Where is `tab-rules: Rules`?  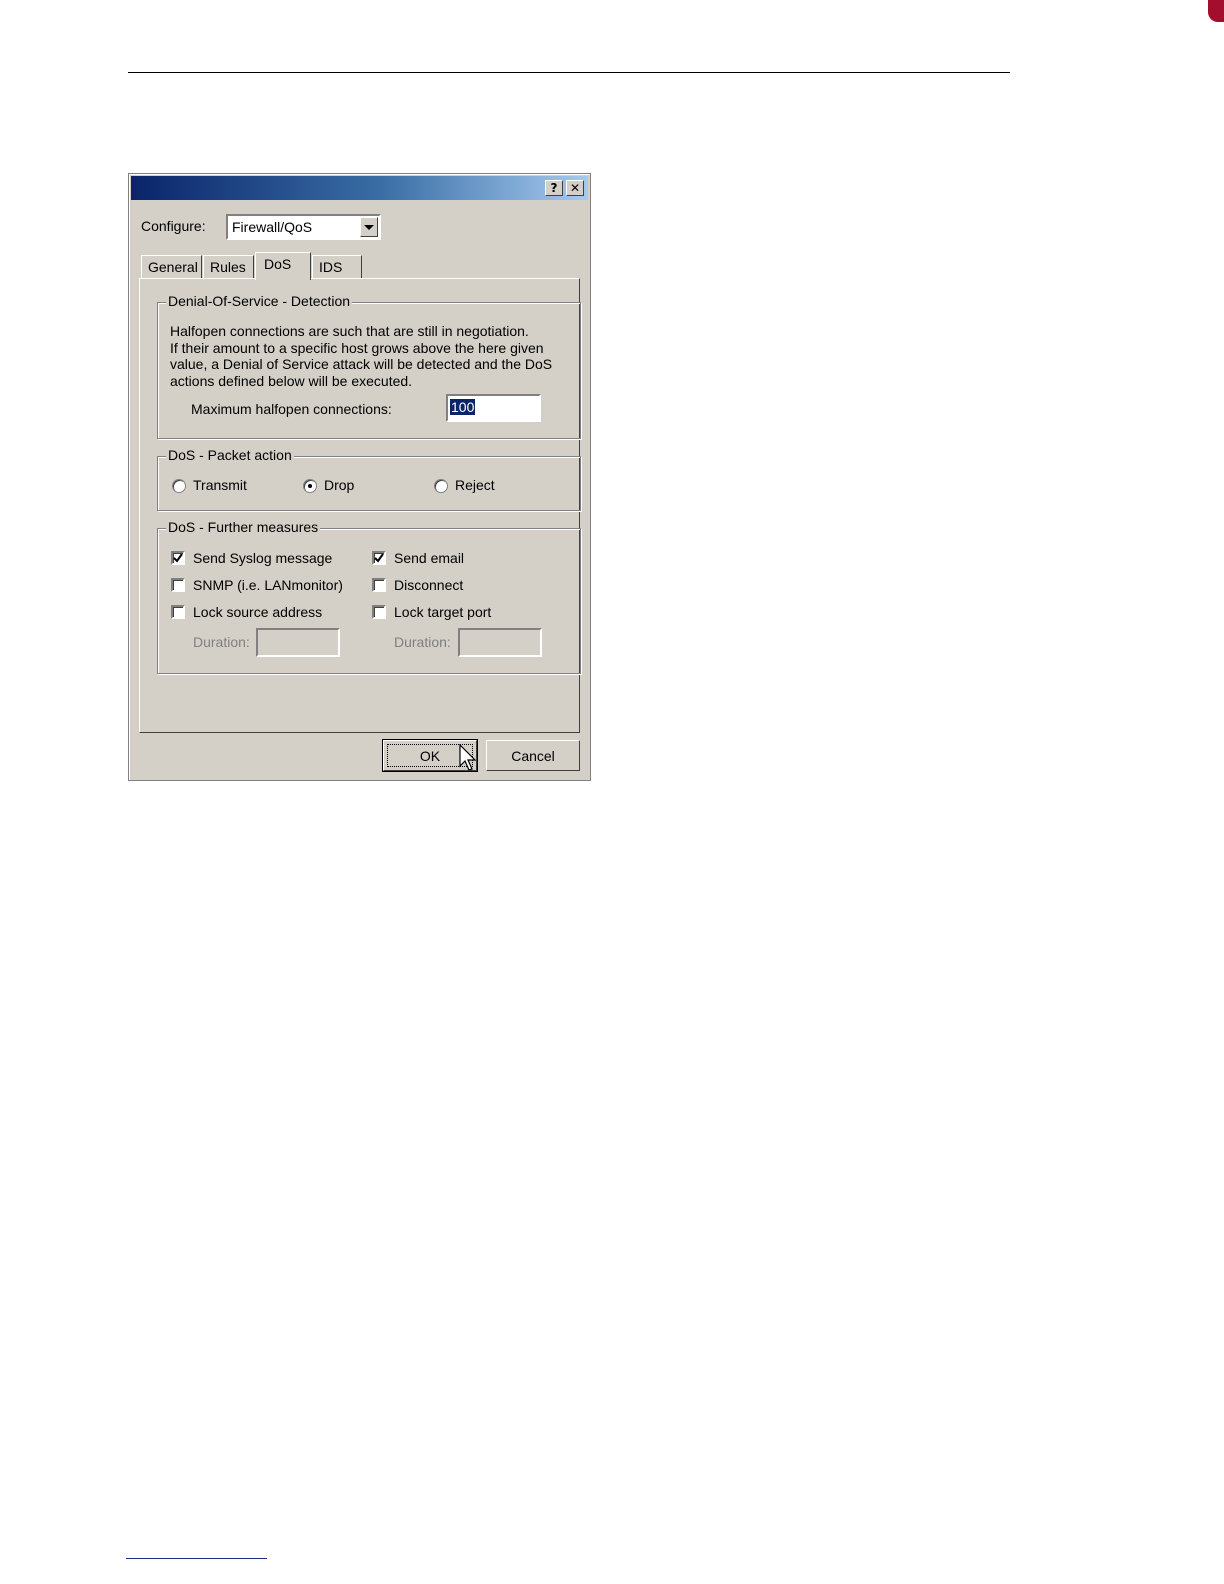 tab-rules: Rules is located at coordinates (228, 267).